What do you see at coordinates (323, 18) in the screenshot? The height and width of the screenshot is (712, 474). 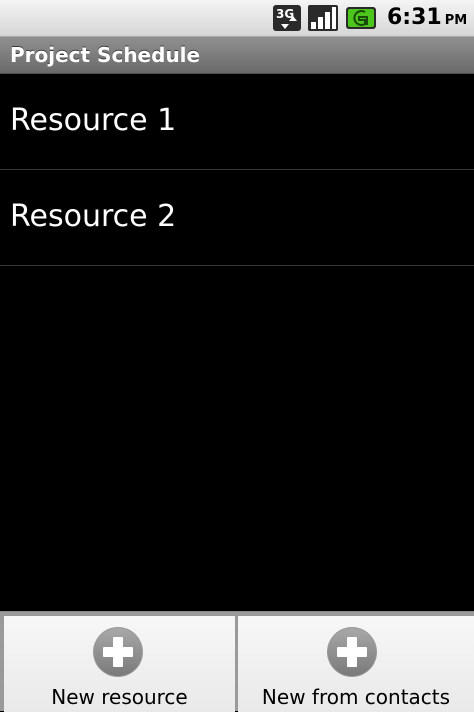 I see `signal-strength-icon` at bounding box center [323, 18].